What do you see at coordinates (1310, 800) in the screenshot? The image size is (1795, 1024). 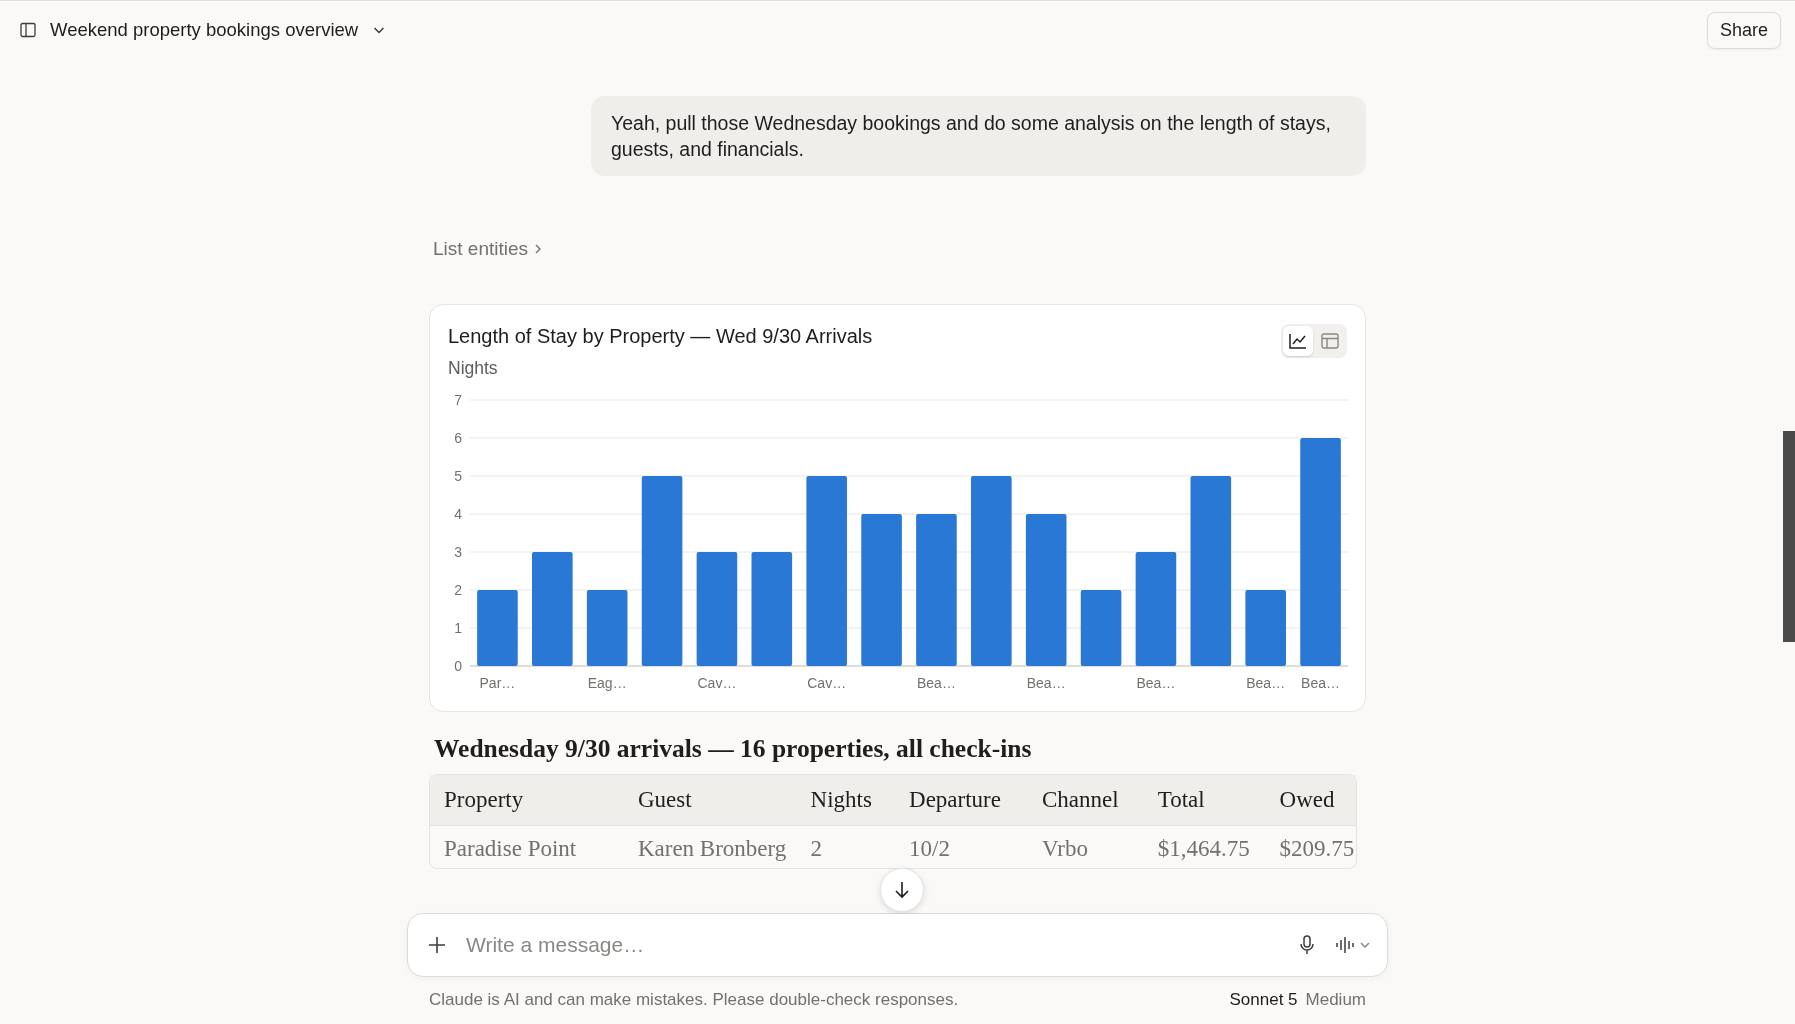 I see `column-header: Owed` at bounding box center [1310, 800].